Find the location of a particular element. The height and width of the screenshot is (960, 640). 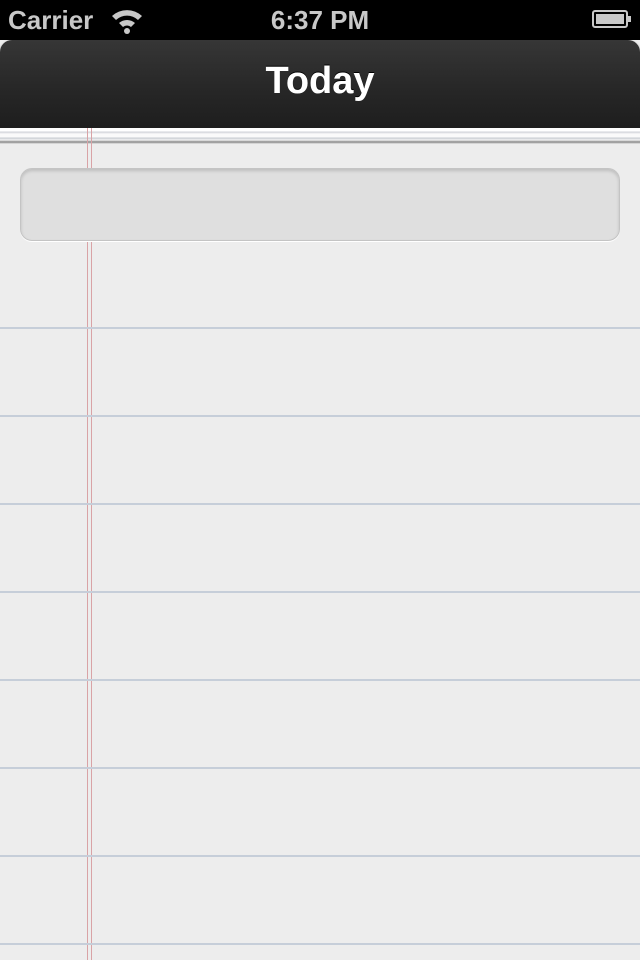

clock: 6:37 PM is located at coordinates (320, 20).